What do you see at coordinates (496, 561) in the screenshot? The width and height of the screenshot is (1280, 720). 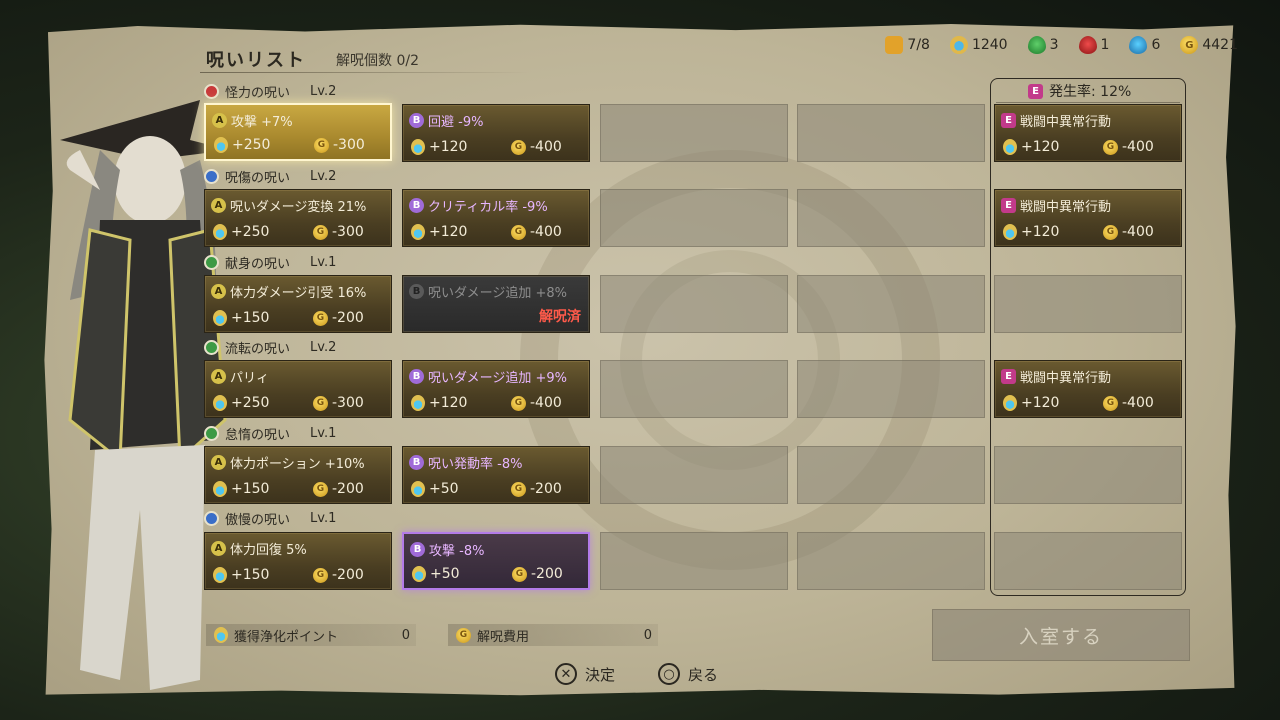 I see `curse-card-b-focused: B 攻撃 -8% +50 G -200` at bounding box center [496, 561].